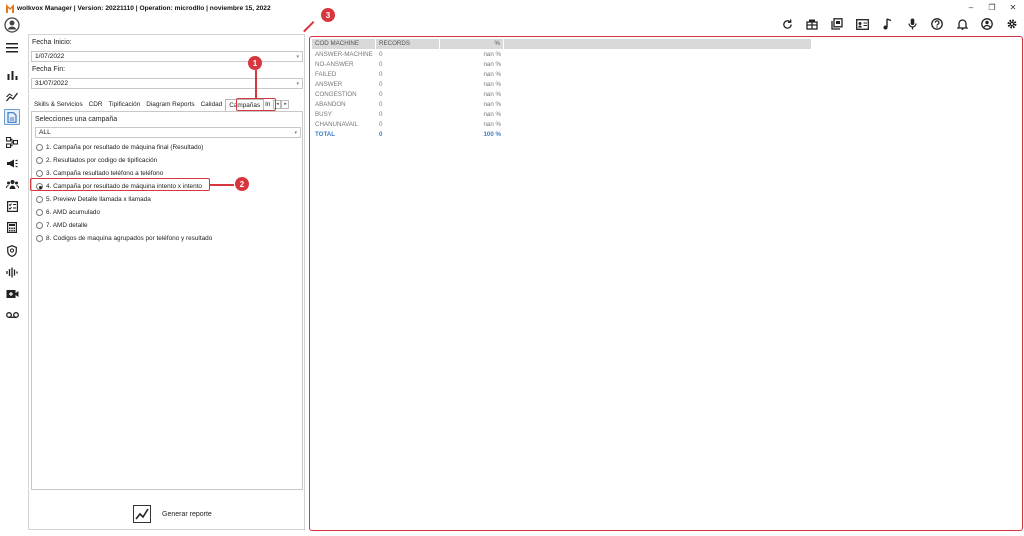  What do you see at coordinates (12, 48) in the screenshot?
I see `menu-hamburger-icon` at bounding box center [12, 48].